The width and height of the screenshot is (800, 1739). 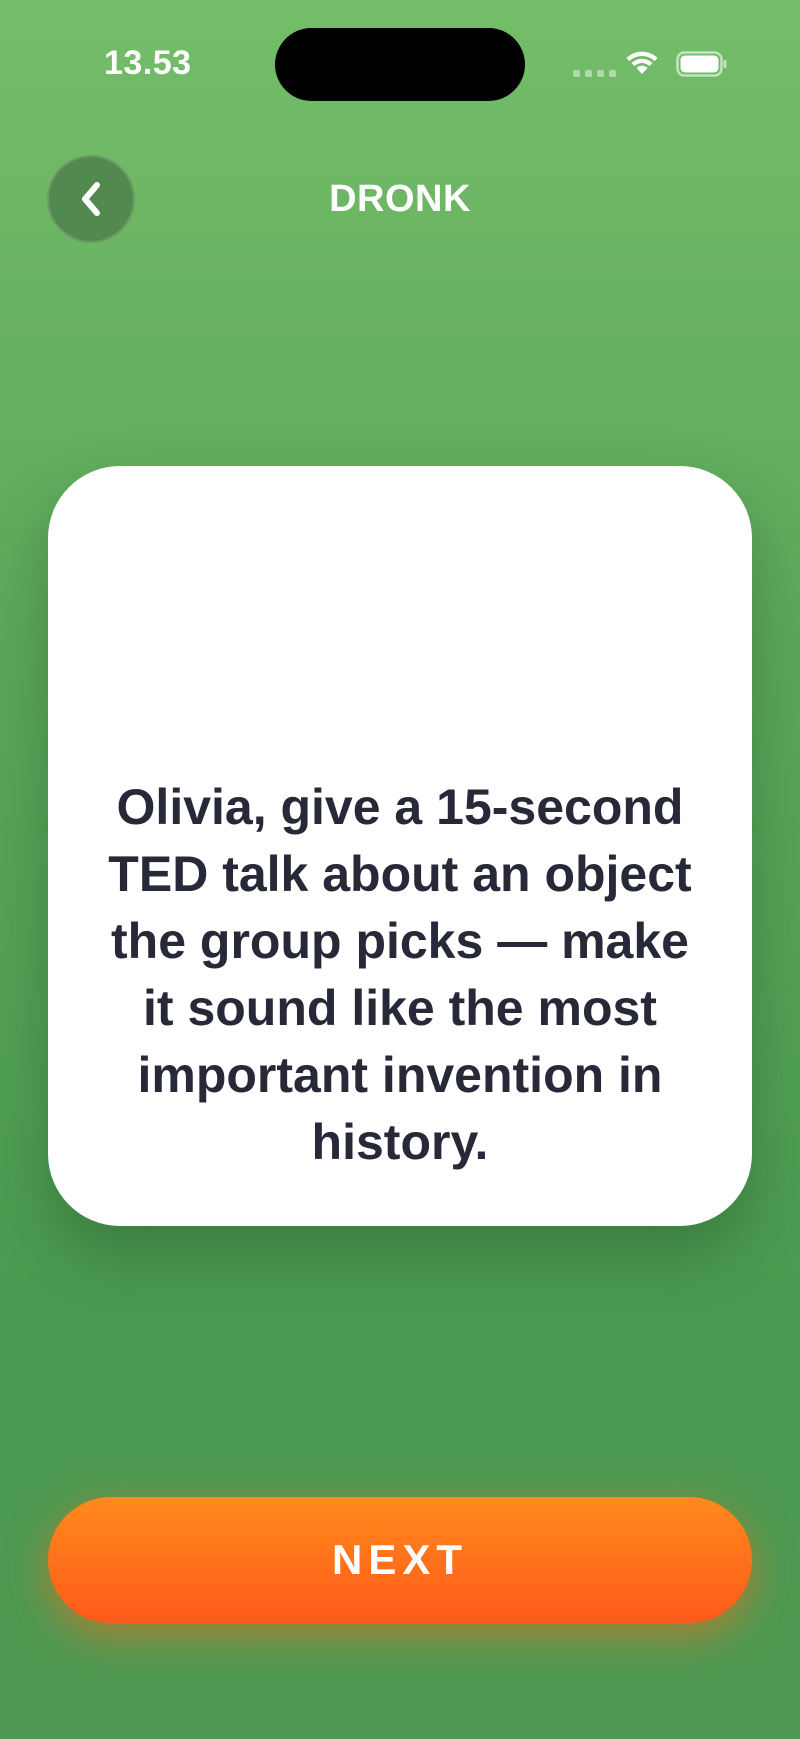 I want to click on status-time: 13.53, so click(x=148, y=63).